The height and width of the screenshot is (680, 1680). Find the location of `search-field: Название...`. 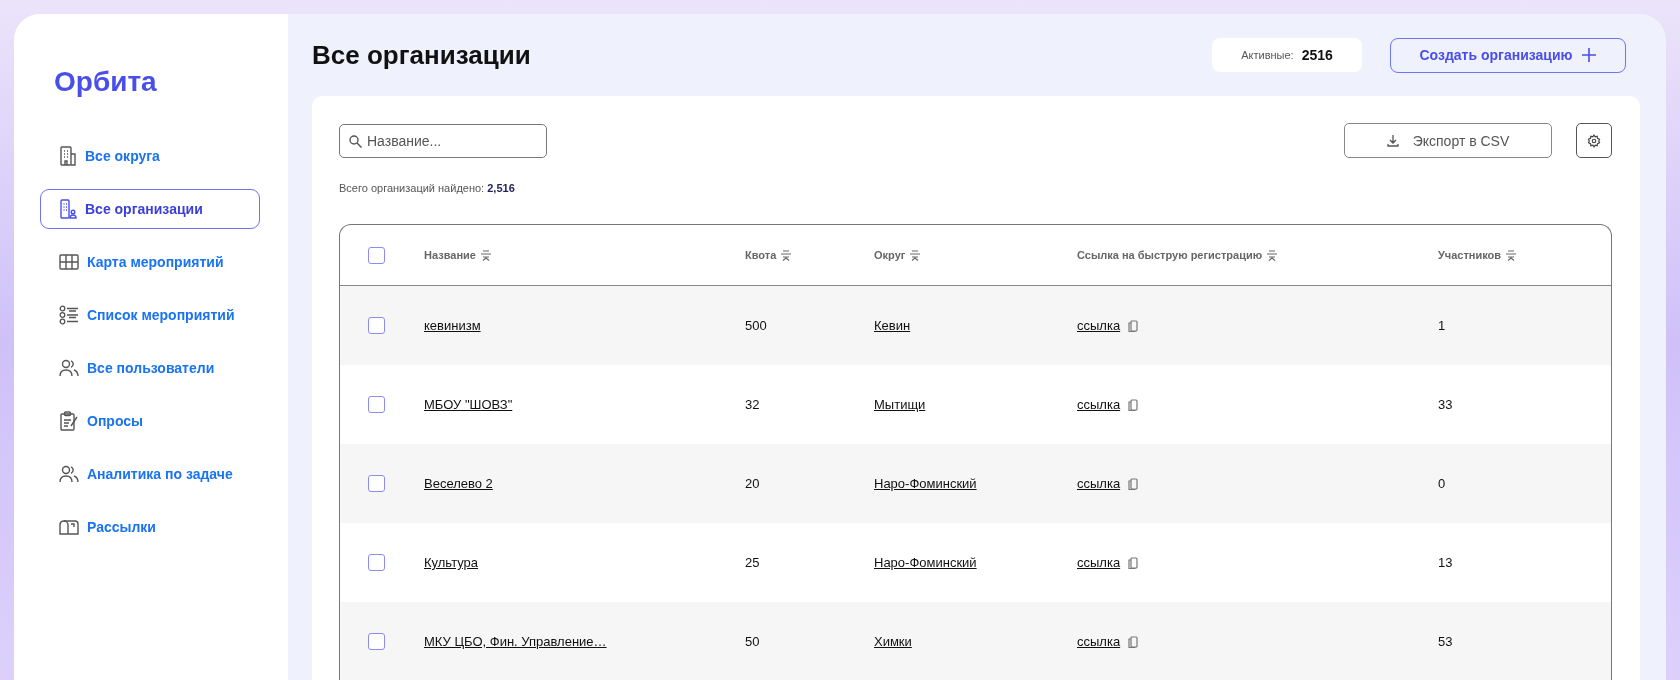

search-field: Название... is located at coordinates (443, 140).